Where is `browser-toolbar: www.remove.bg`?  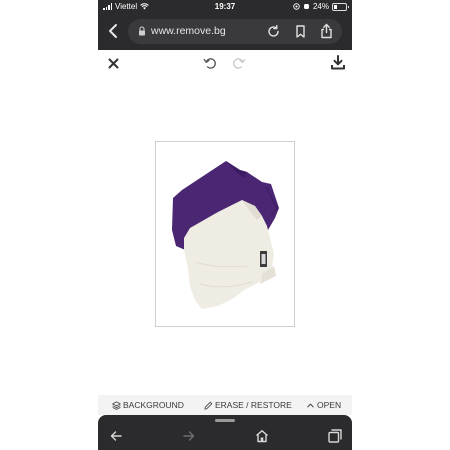
browser-toolbar: www.remove.bg is located at coordinates (225, 31).